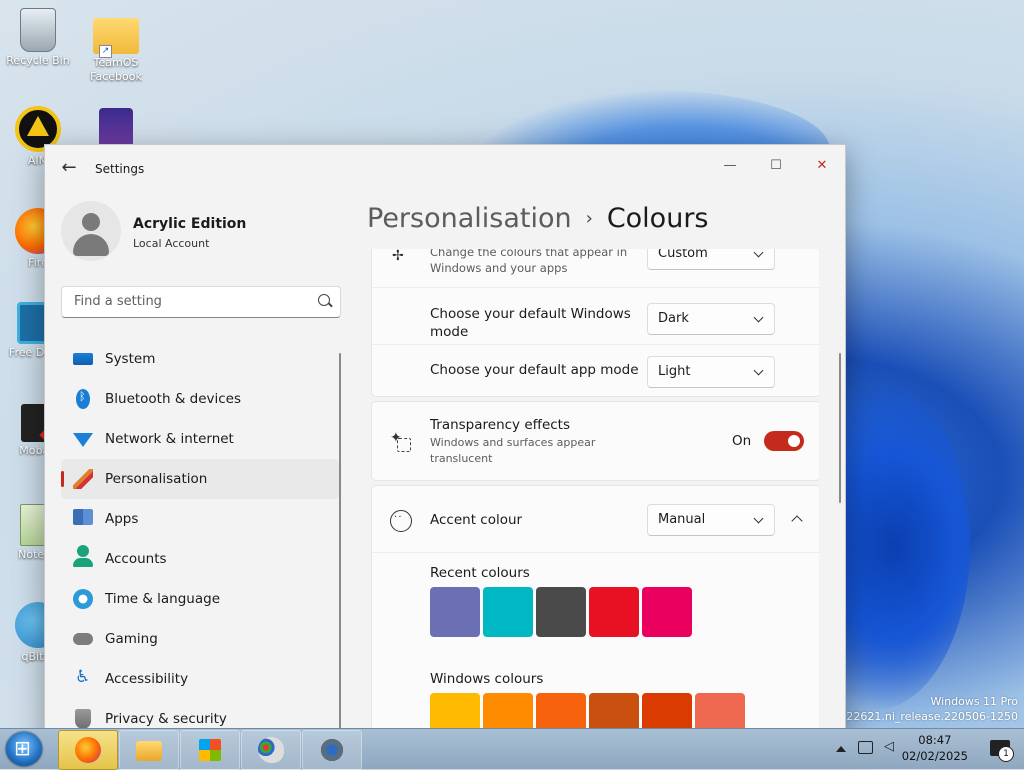  I want to click on content-scrollbar, so click(840, 428).